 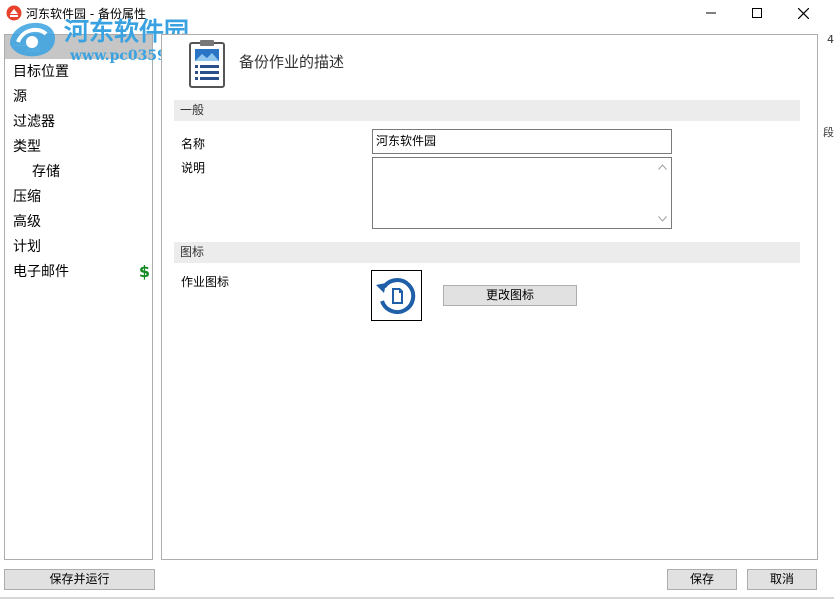 What do you see at coordinates (192, 252) in the screenshot?
I see `section-icon-label: 图标` at bounding box center [192, 252].